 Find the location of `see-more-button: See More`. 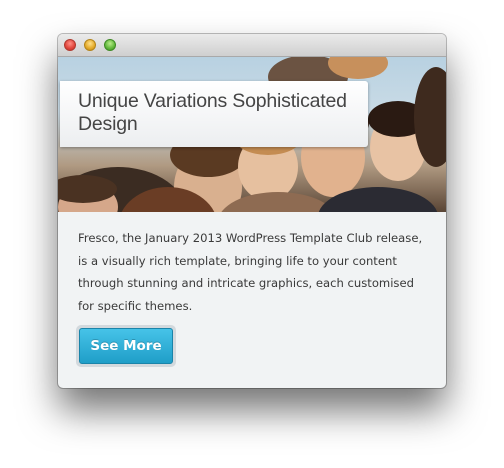

see-more-button: See More is located at coordinates (126, 346).